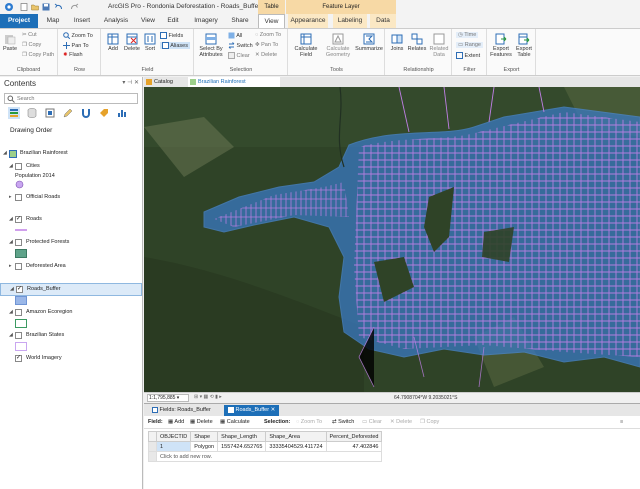 This screenshot has width=640, height=489. What do you see at coordinates (181, 410) in the screenshot?
I see `tab-fields-roads-buffer: Fields: Roads_Buffer` at bounding box center [181, 410].